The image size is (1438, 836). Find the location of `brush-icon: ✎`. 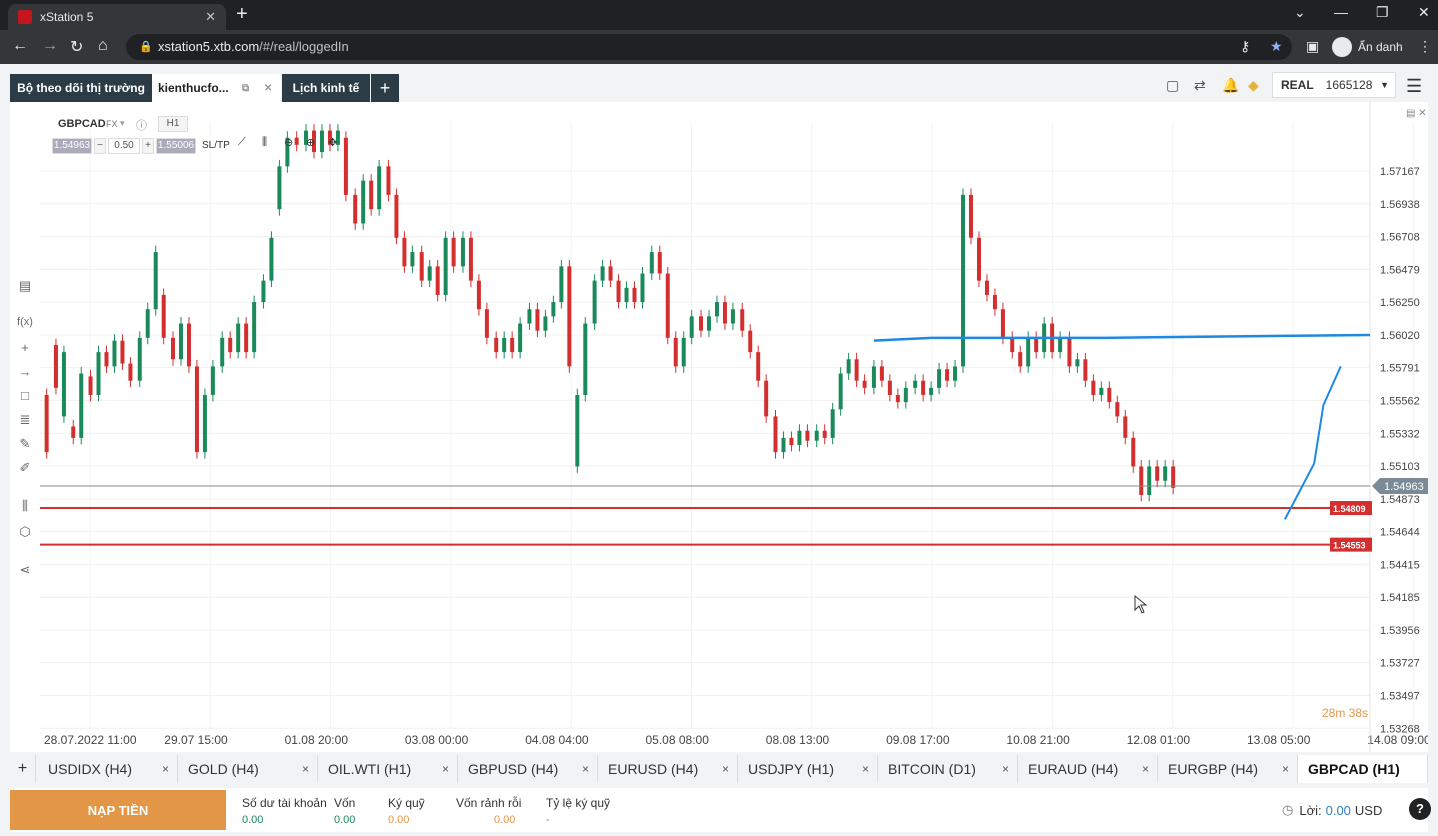

brush-icon: ✎ is located at coordinates (25, 444).